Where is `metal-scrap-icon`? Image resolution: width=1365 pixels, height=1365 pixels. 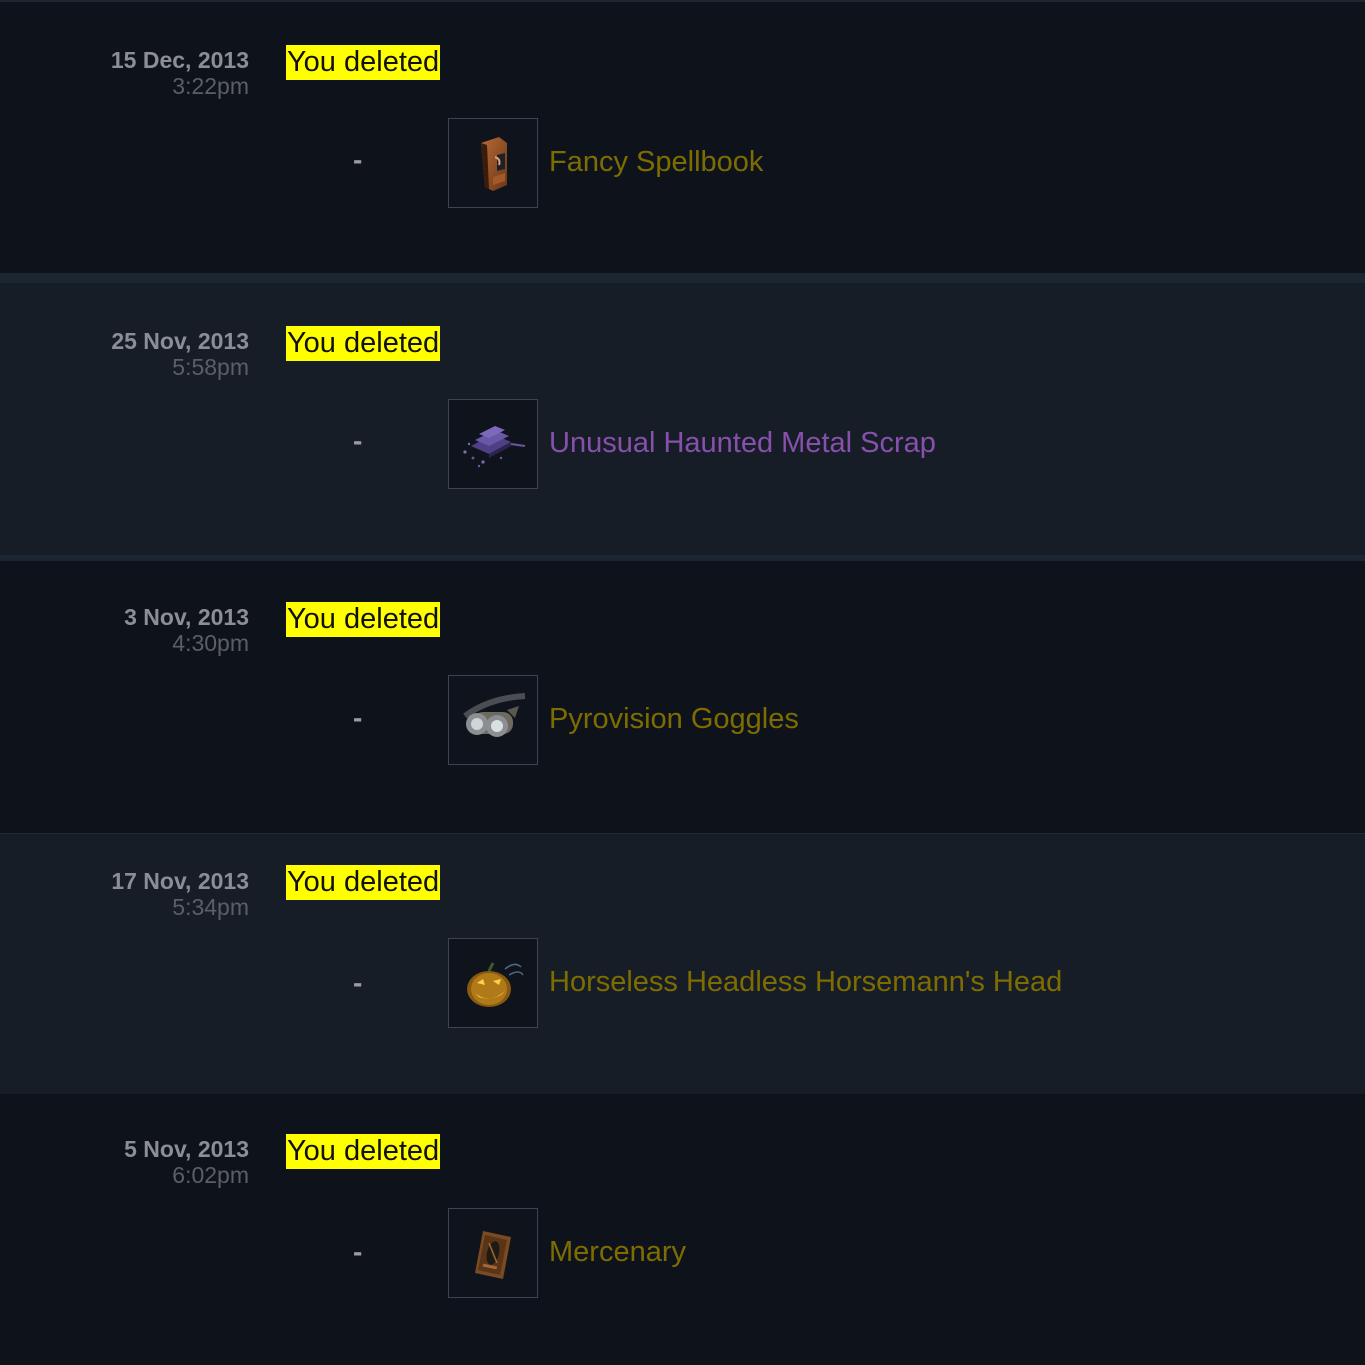 metal-scrap-icon is located at coordinates (494, 447).